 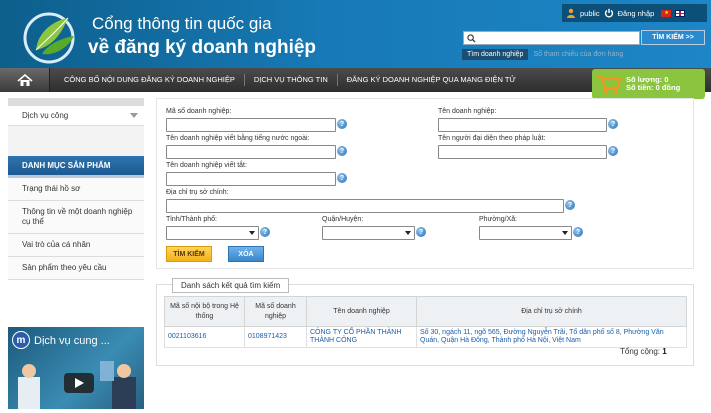 I want to click on play-icon, so click(x=79, y=383).